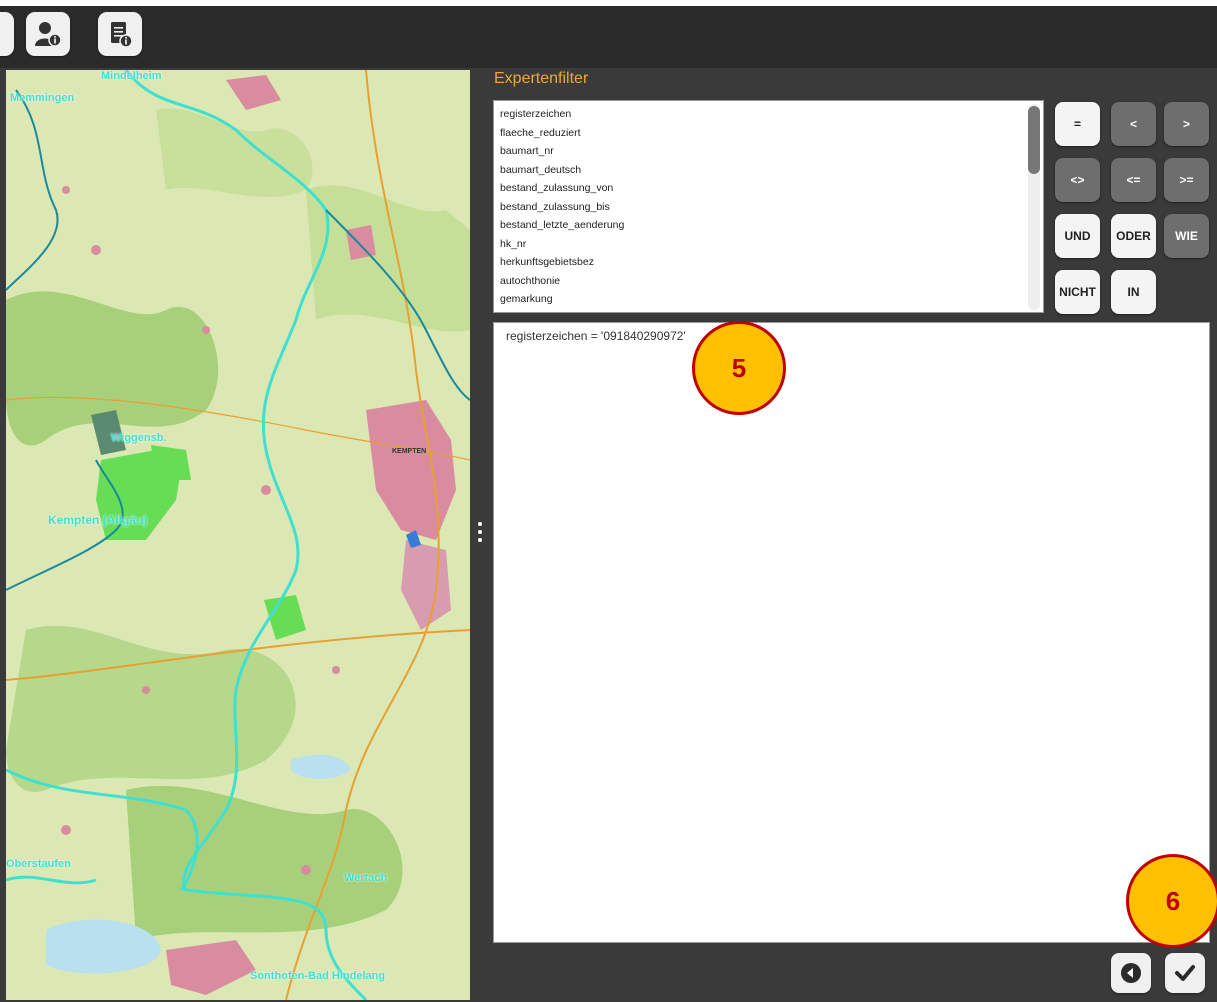 Image resolution: width=1217 pixels, height=1002 pixels. I want to click on step-badge-5: 5, so click(739, 368).